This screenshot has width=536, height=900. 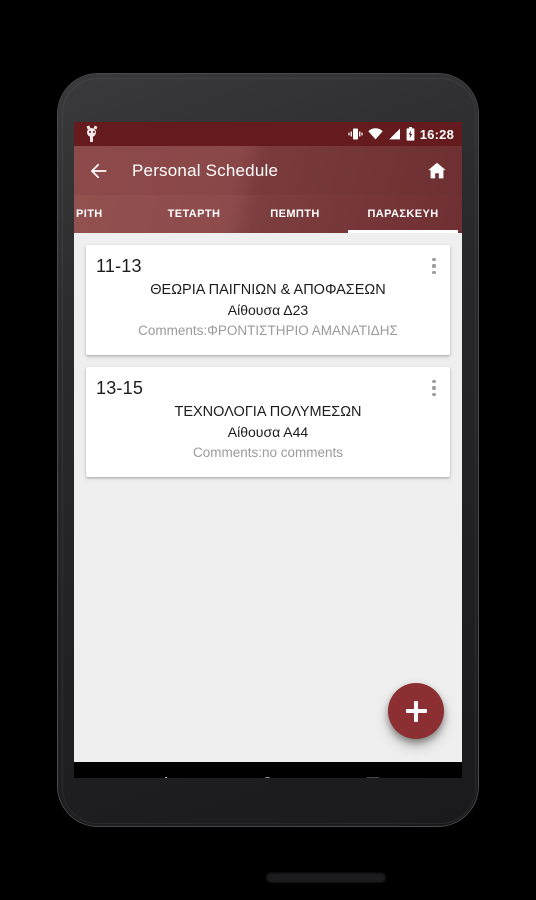 What do you see at coordinates (268, 331) in the screenshot?
I see `card-comments: Comments:ΦΡΟΝΤΙΣΤΗΡΙΟ ΑΜΑΝΑΤΙΔΗΣ` at bounding box center [268, 331].